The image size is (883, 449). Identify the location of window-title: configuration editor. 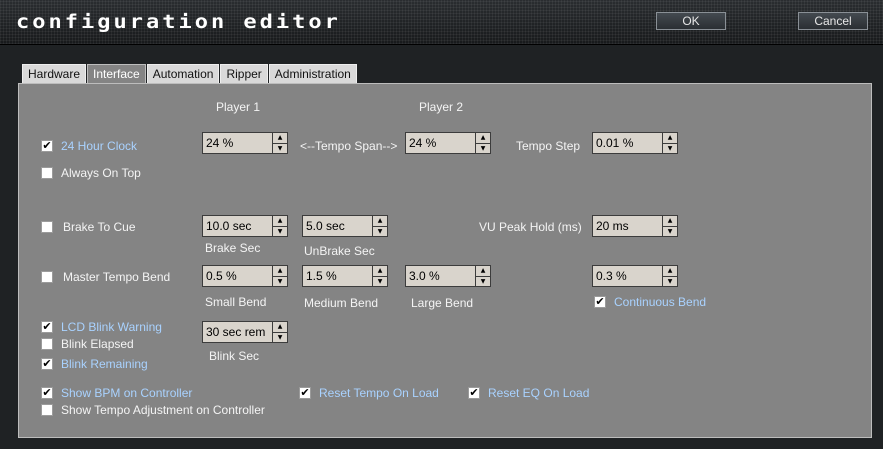
(178, 22).